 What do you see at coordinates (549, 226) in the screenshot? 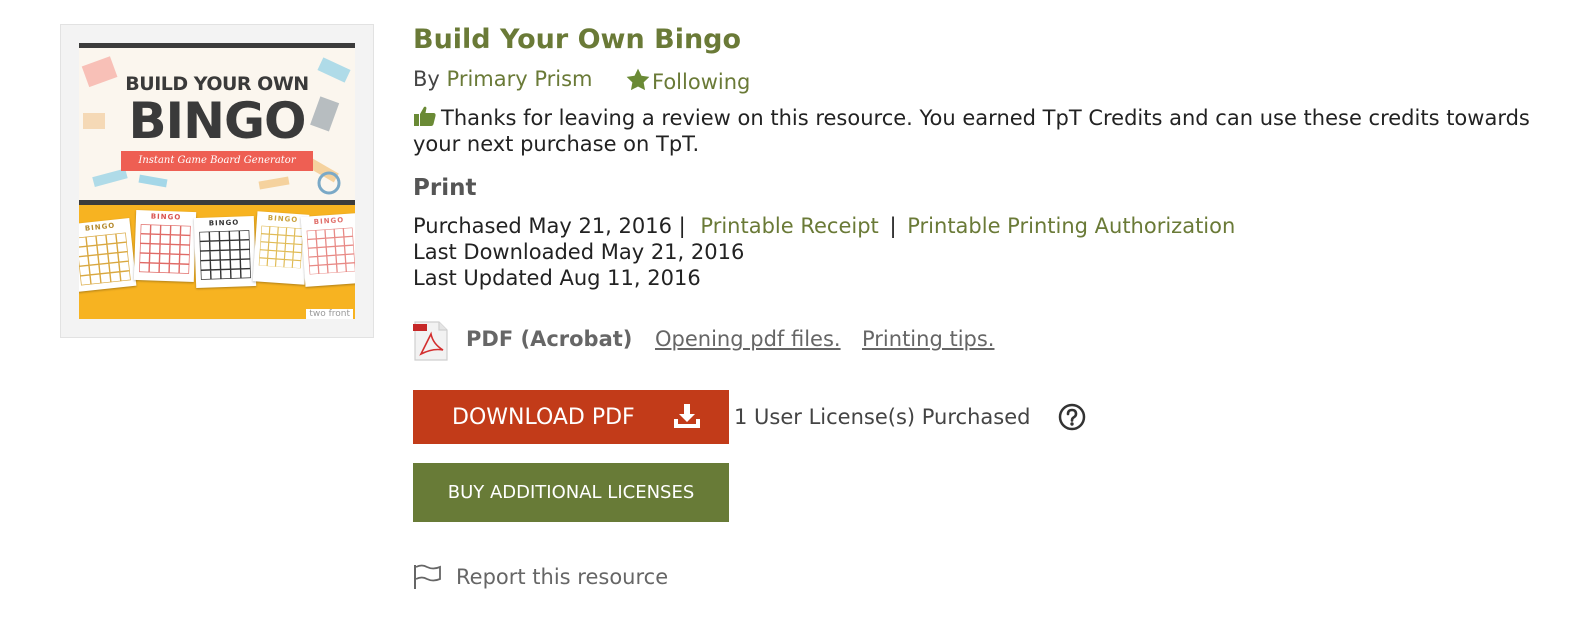
I see `purchased-date: Purchased May 21, 2016 |` at bounding box center [549, 226].